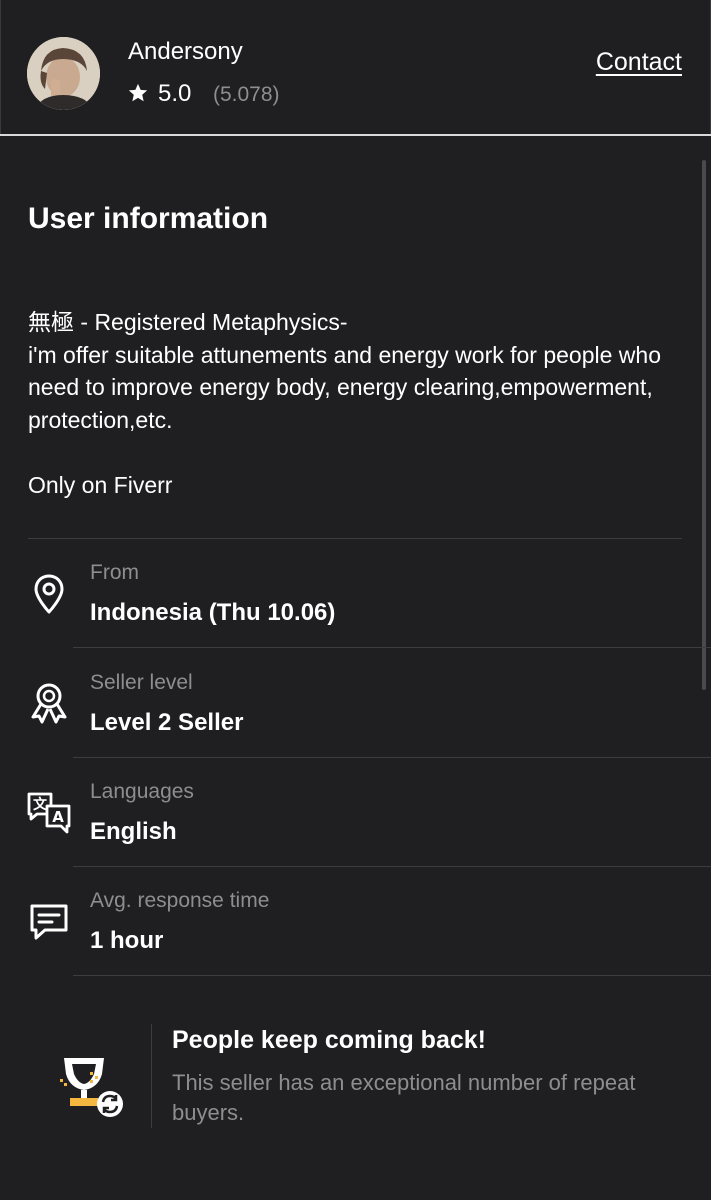 Image resolution: width=711 pixels, height=1200 pixels. What do you see at coordinates (141, 682) in the screenshot?
I see `seller-level-label: Seller level` at bounding box center [141, 682].